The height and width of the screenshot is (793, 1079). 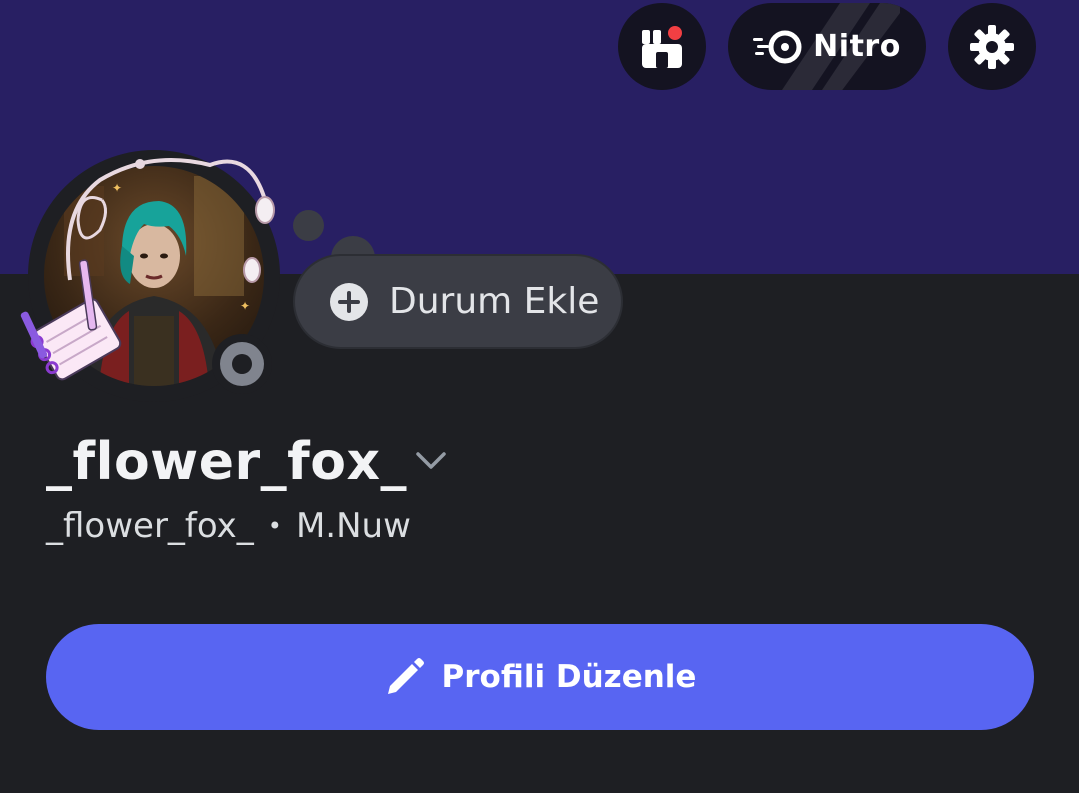 What do you see at coordinates (353, 526) in the screenshot?
I see `pronouns: M.Nuw` at bounding box center [353, 526].